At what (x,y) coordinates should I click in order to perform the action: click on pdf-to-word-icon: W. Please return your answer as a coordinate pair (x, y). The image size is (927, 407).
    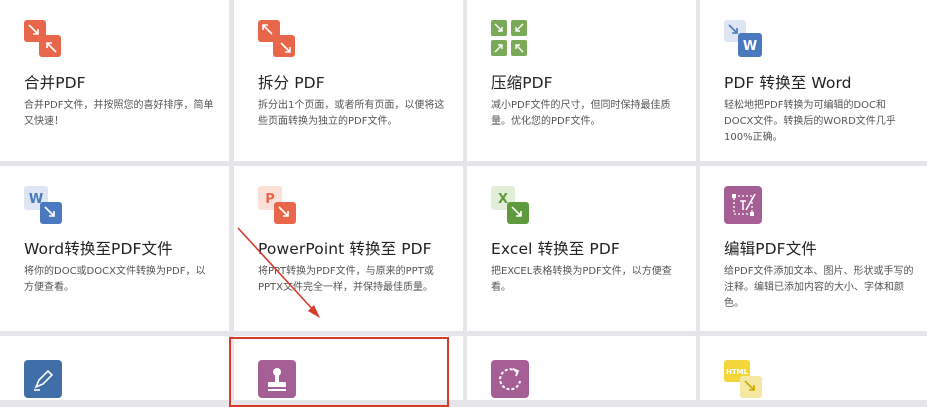
    Looking at the image, I should click on (743, 38).